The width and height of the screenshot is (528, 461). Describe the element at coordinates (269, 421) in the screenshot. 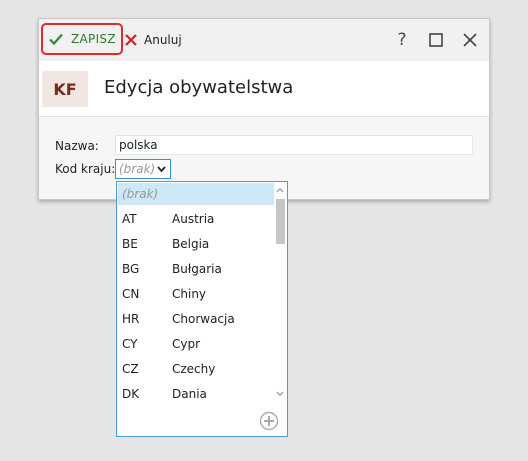

I see `add-icon` at that location.